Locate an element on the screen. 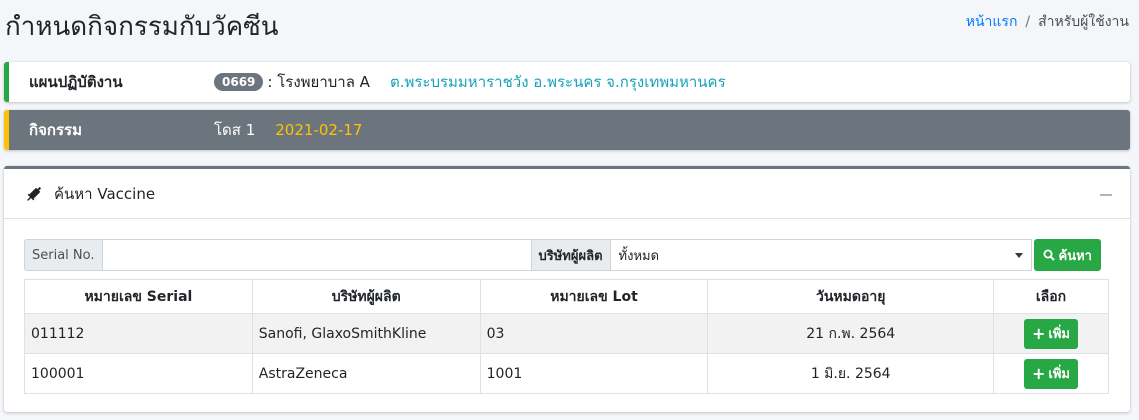  card-header: ค้นหา Vaccine is located at coordinates (567, 194).